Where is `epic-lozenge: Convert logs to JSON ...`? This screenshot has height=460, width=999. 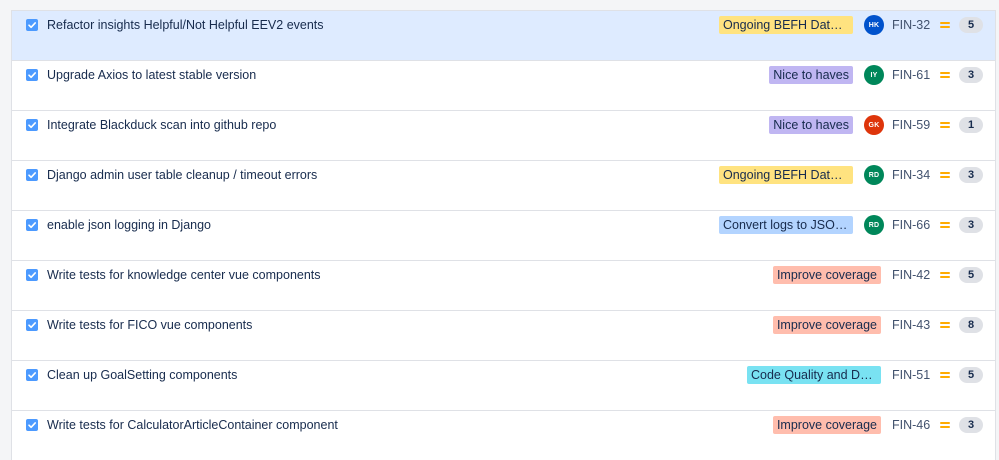 epic-lozenge: Convert logs to JSON ... is located at coordinates (786, 225).